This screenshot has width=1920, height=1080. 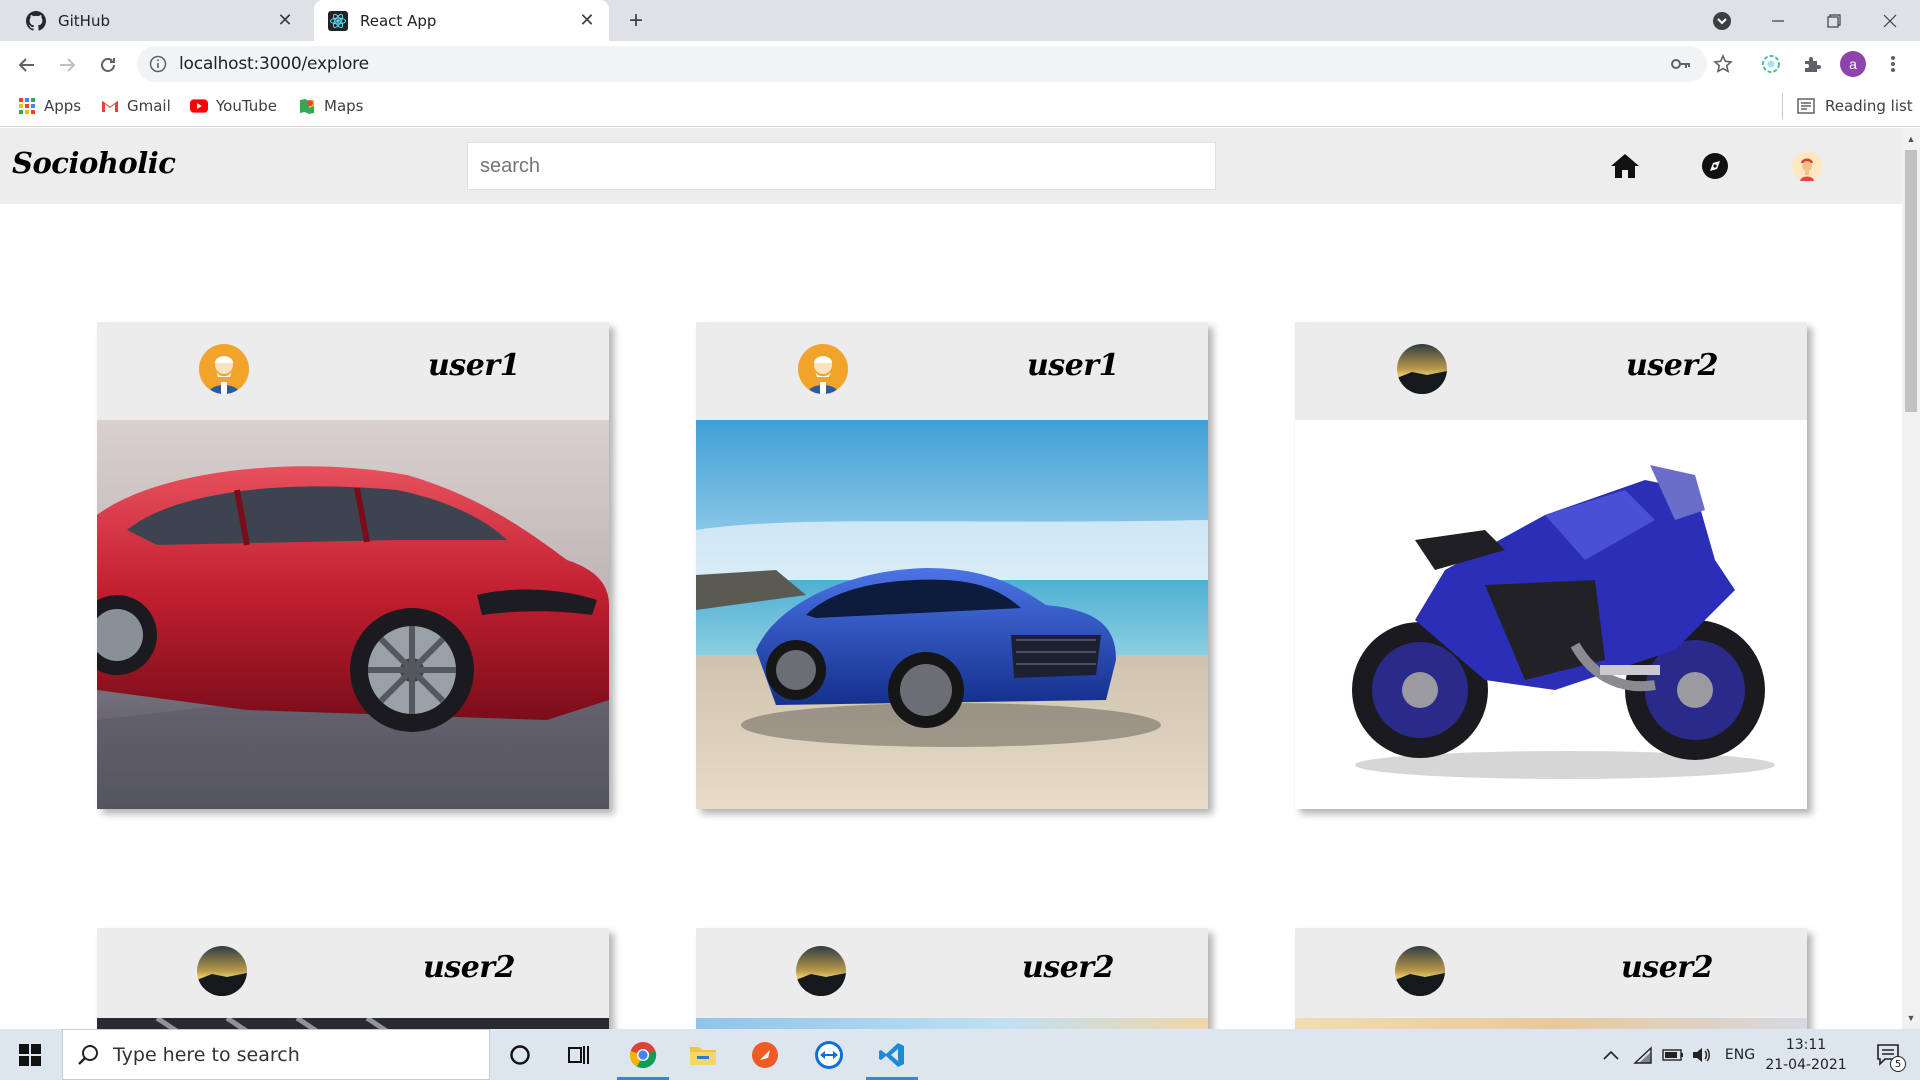 I want to click on bookmark-star-icon, so click(x=1723, y=64).